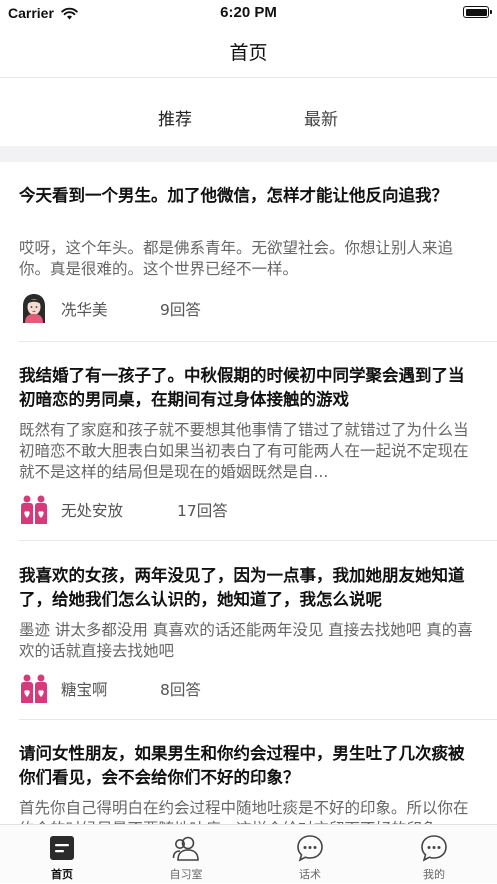 The image size is (497, 884). What do you see at coordinates (249, 196) in the screenshot?
I see `question-title: 今天看到一个男生。加了他微信，怎样才能让他反向追我？` at bounding box center [249, 196].